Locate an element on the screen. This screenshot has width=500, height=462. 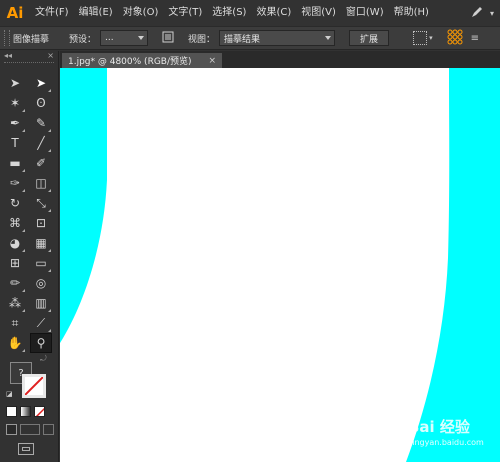
expand-button: 扩展 is located at coordinates (369, 38).